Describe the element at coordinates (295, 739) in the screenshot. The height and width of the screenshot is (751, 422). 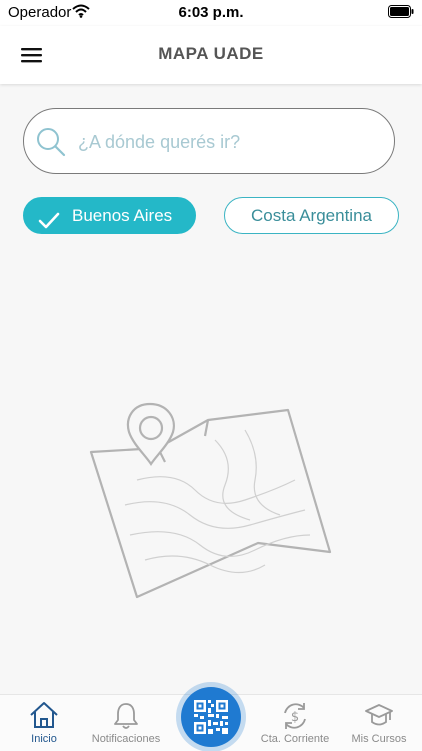
I see `tab-label: Cta. Corriente` at that location.